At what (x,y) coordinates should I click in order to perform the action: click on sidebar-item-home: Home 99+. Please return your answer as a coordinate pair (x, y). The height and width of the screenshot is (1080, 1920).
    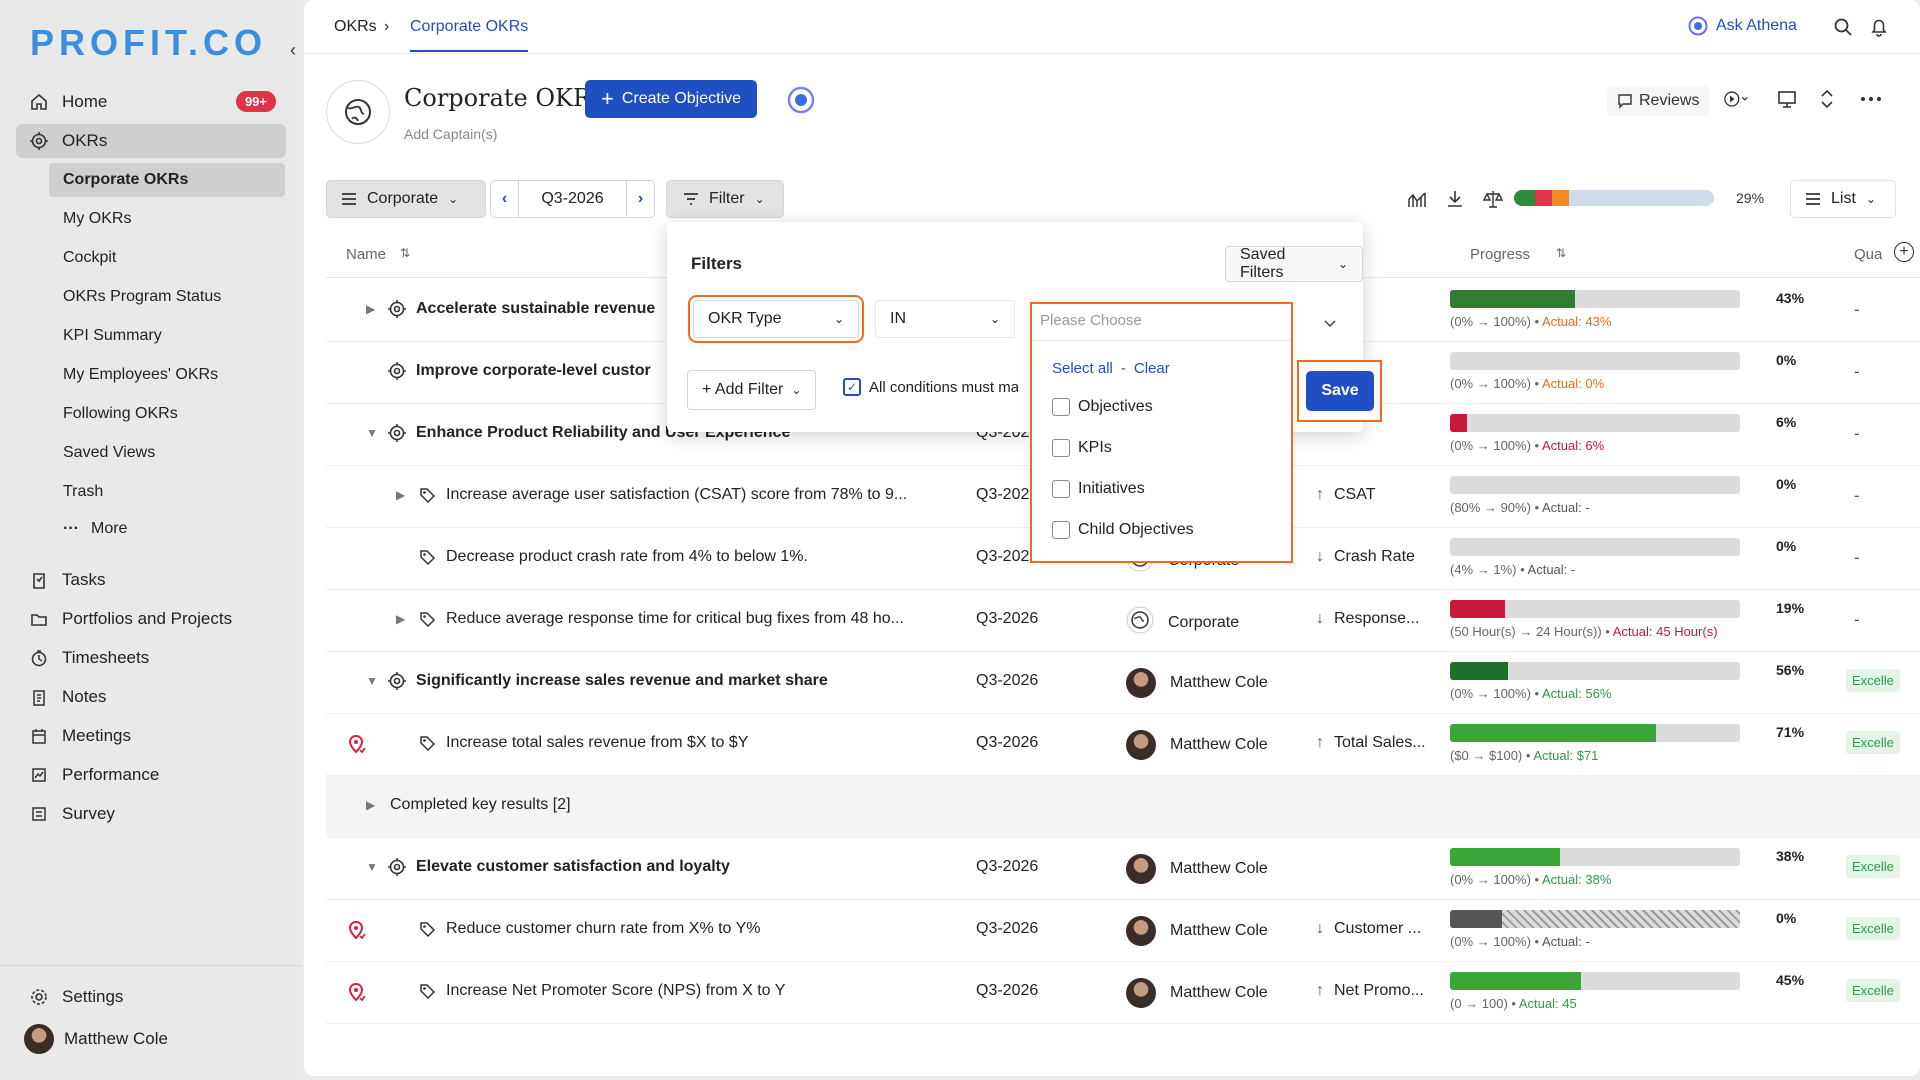
    Looking at the image, I should click on (151, 102).